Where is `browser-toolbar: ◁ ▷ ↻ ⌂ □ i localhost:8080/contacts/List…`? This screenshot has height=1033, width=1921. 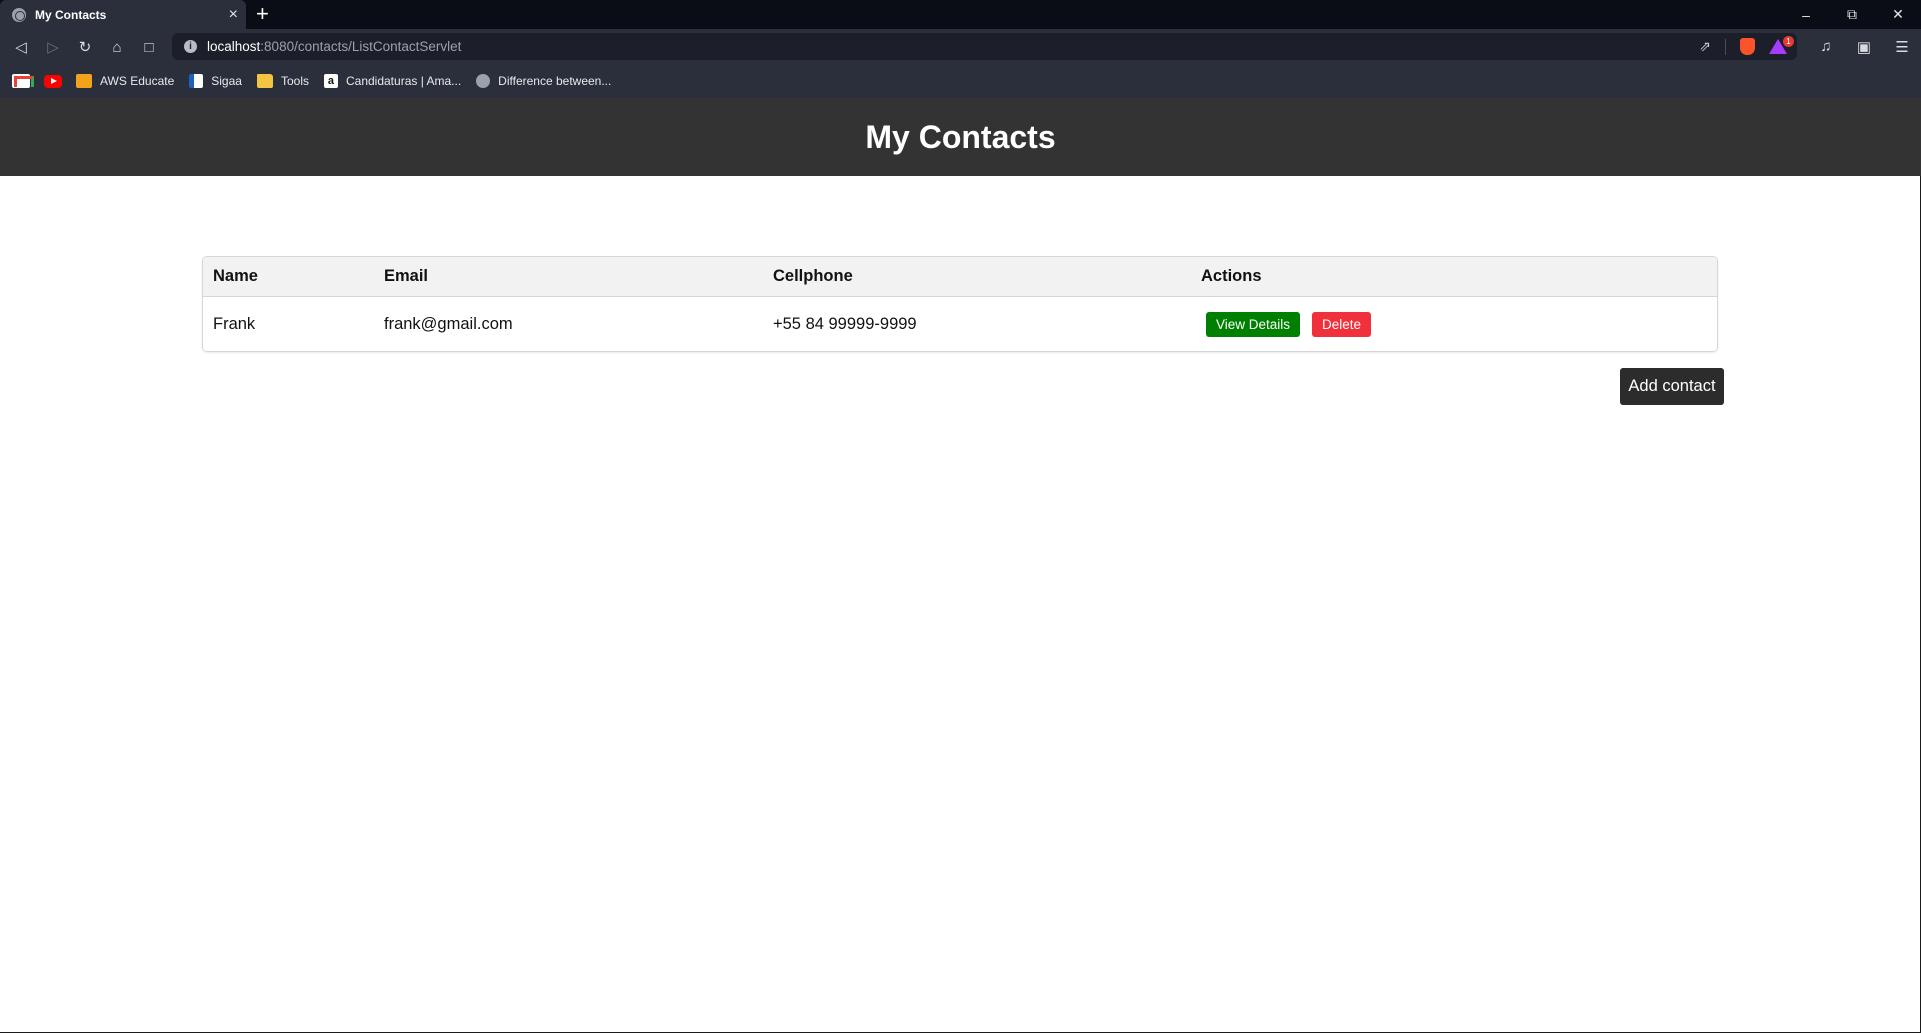 browser-toolbar: ◁ ▷ ↻ ⌂ □ i localhost:8080/contacts/List… is located at coordinates (960, 46).